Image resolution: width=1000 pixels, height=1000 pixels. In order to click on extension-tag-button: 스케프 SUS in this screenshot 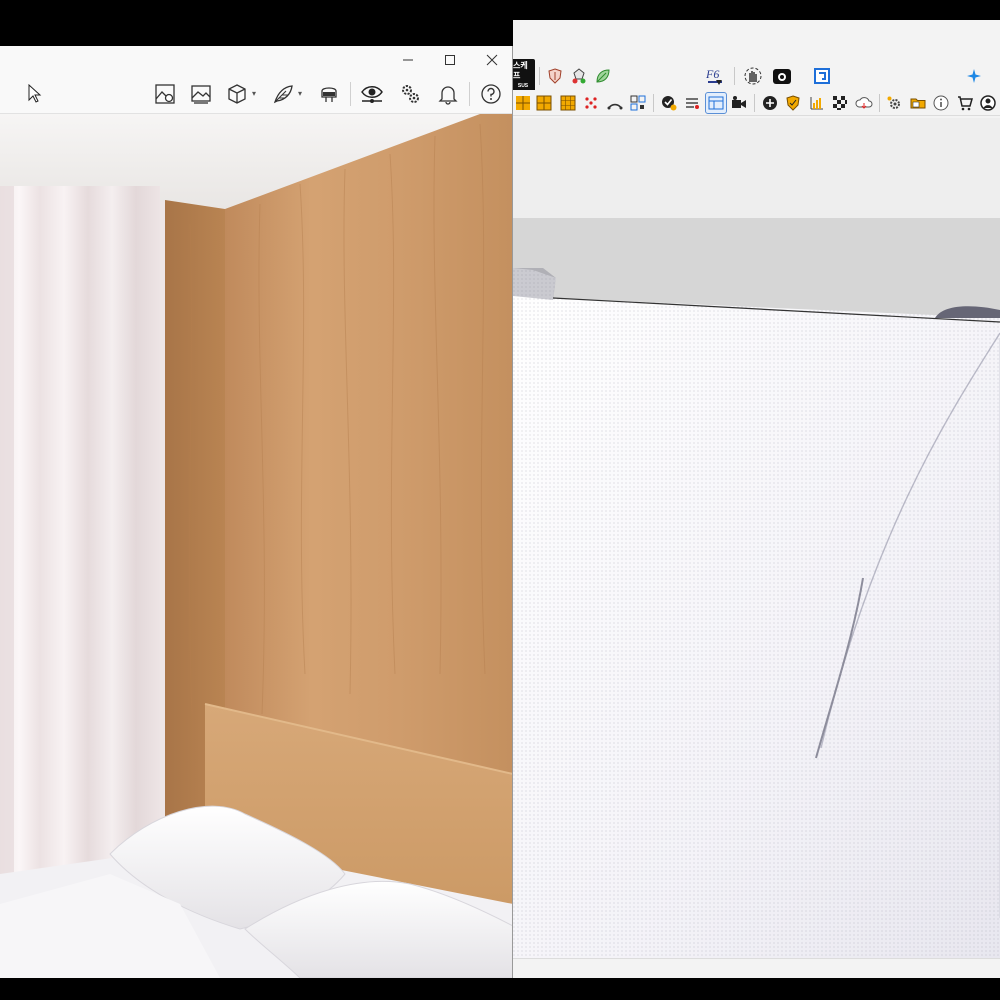, I will do `click(523, 76)`.